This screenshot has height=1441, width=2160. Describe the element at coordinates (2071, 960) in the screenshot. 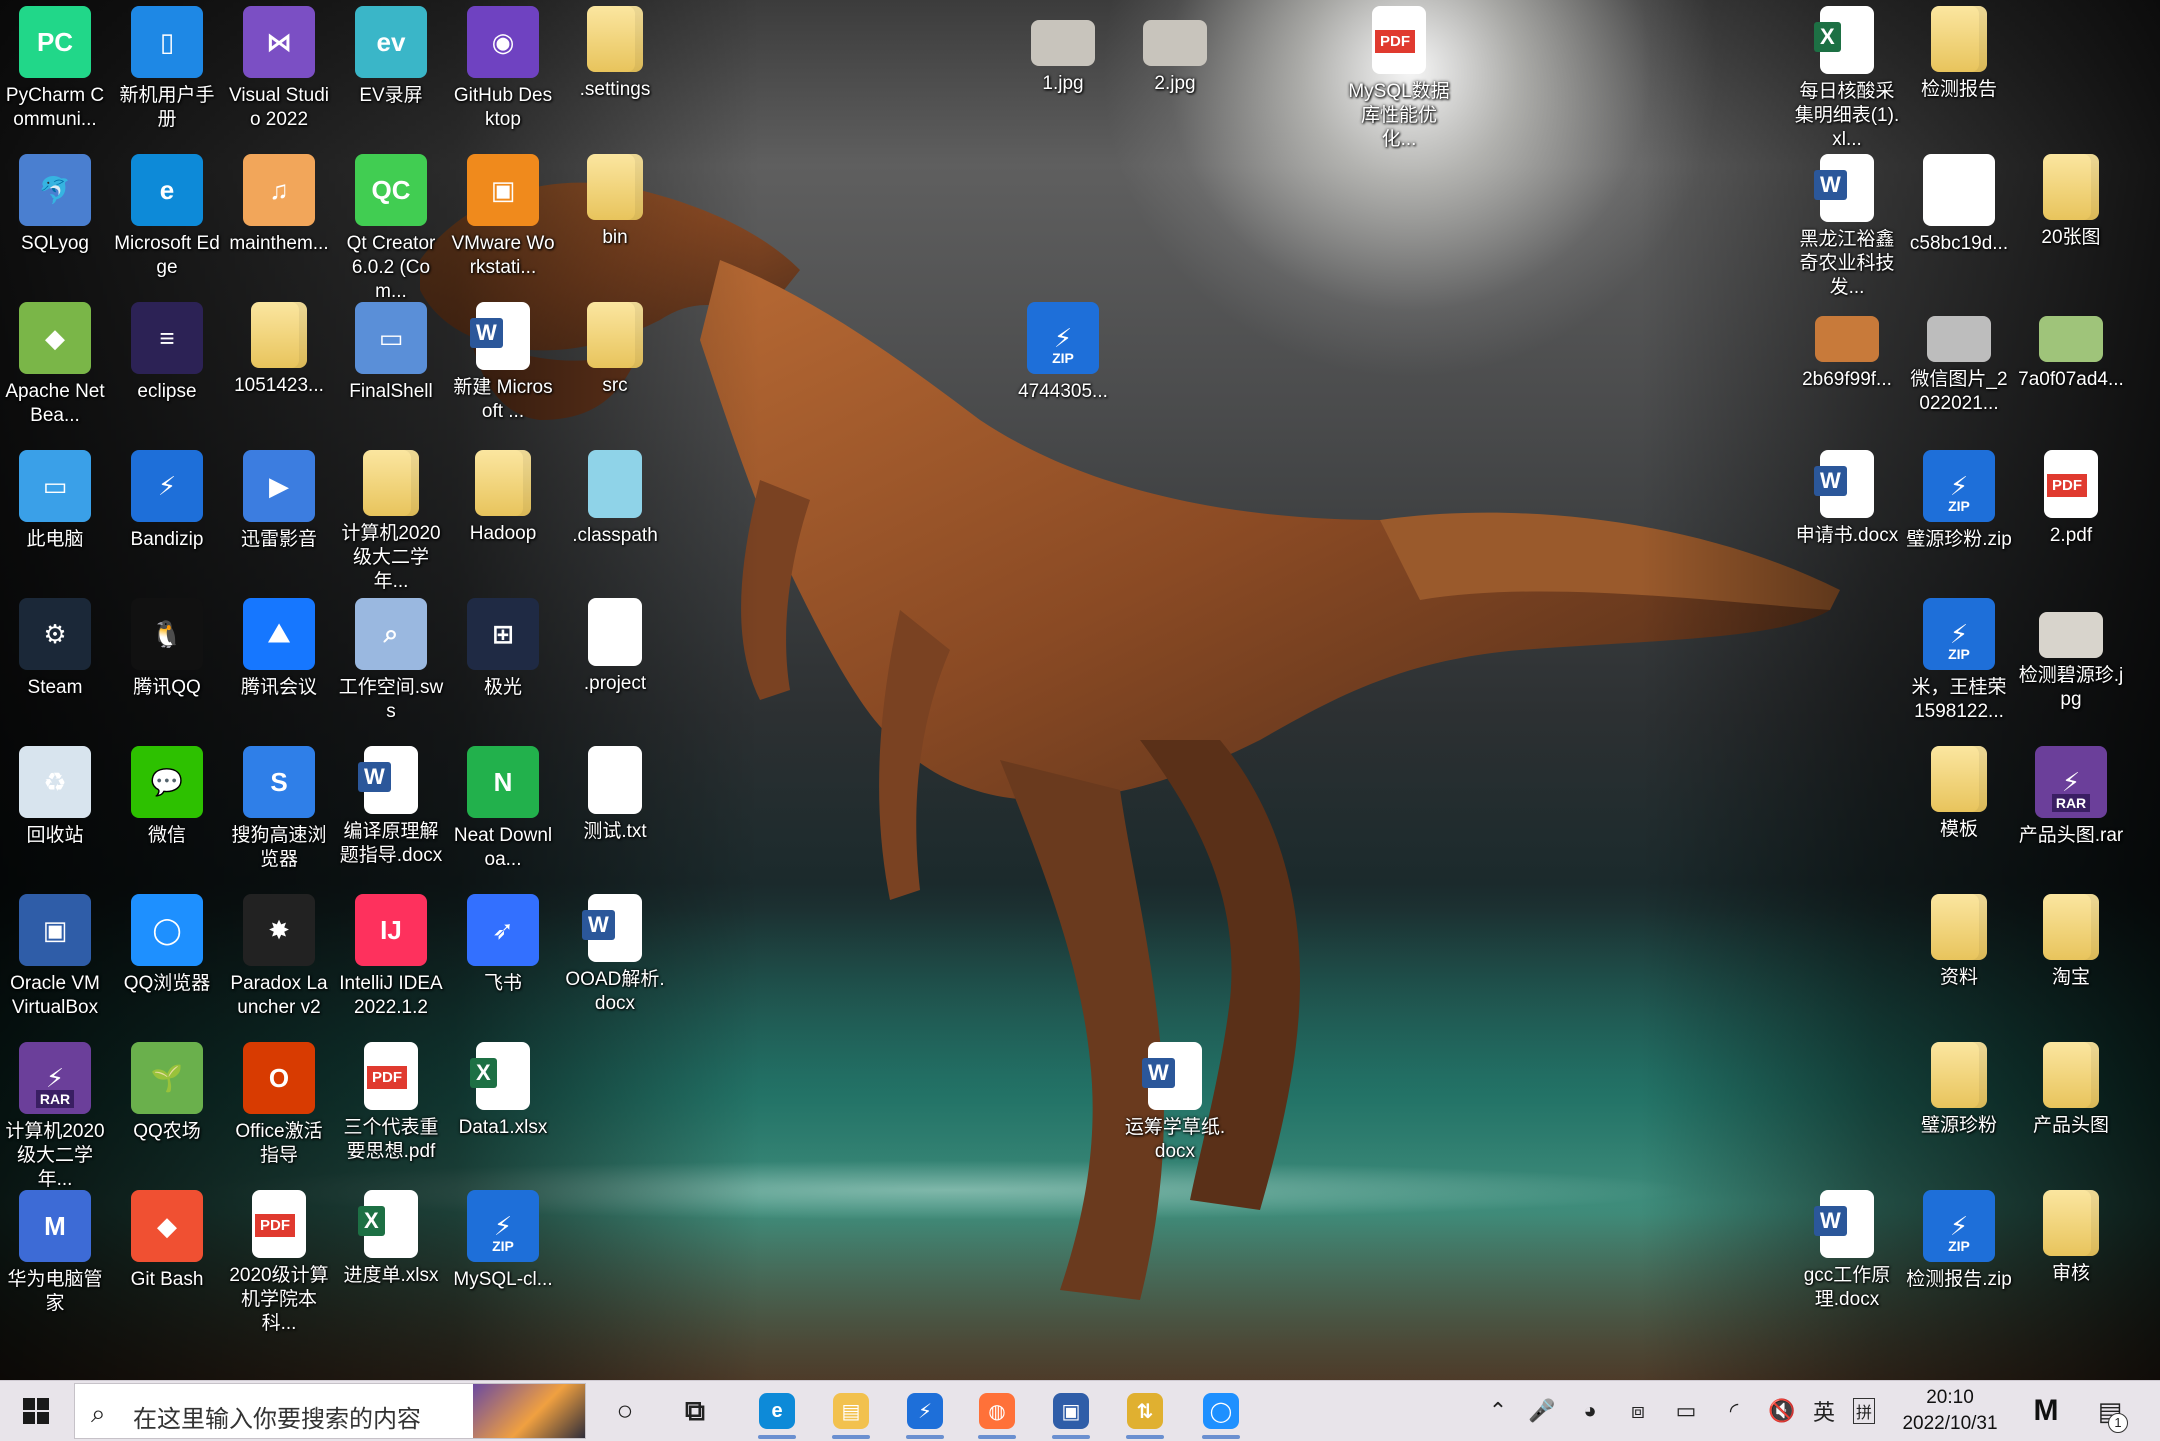

I see `desktop-icon: 淘宝` at that location.